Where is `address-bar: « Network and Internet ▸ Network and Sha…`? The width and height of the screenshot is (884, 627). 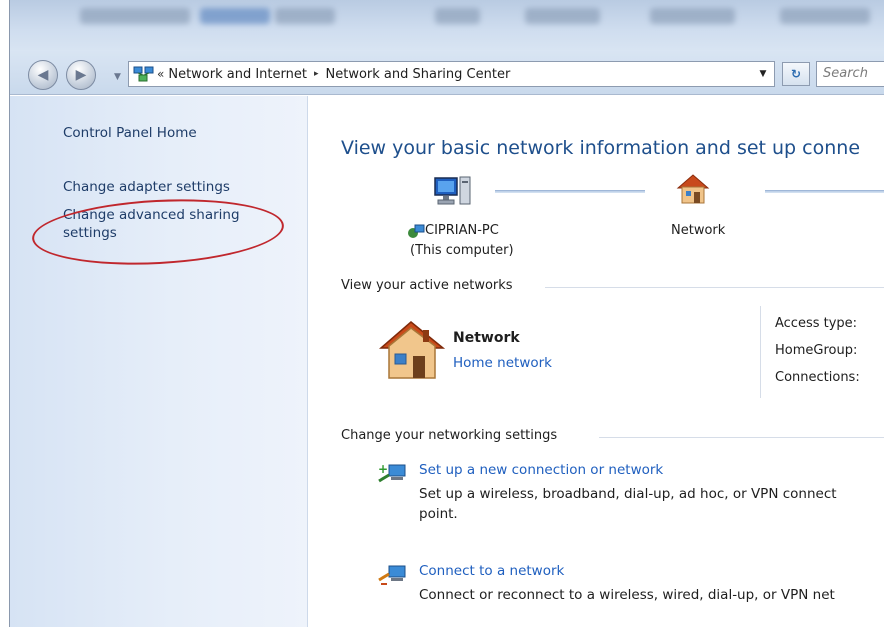 address-bar: « Network and Internet ▸ Network and Sha… is located at coordinates (451, 74).